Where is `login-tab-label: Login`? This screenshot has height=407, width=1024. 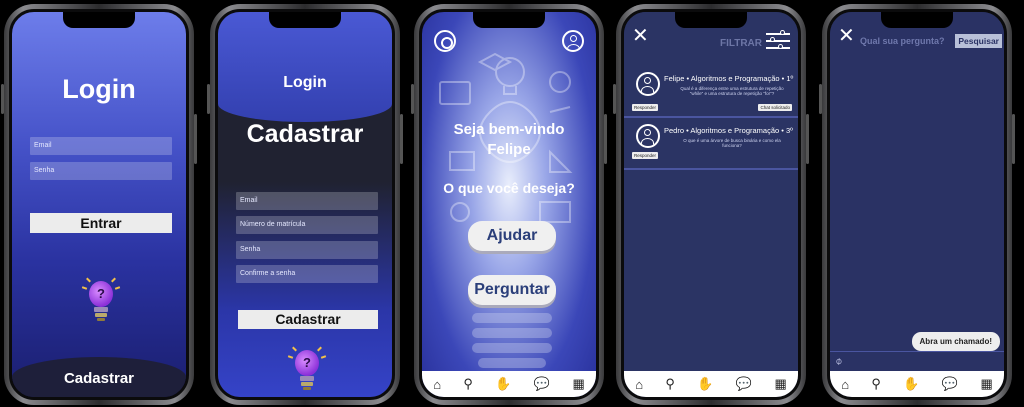
login-tab-label: Login is located at coordinates (305, 82).